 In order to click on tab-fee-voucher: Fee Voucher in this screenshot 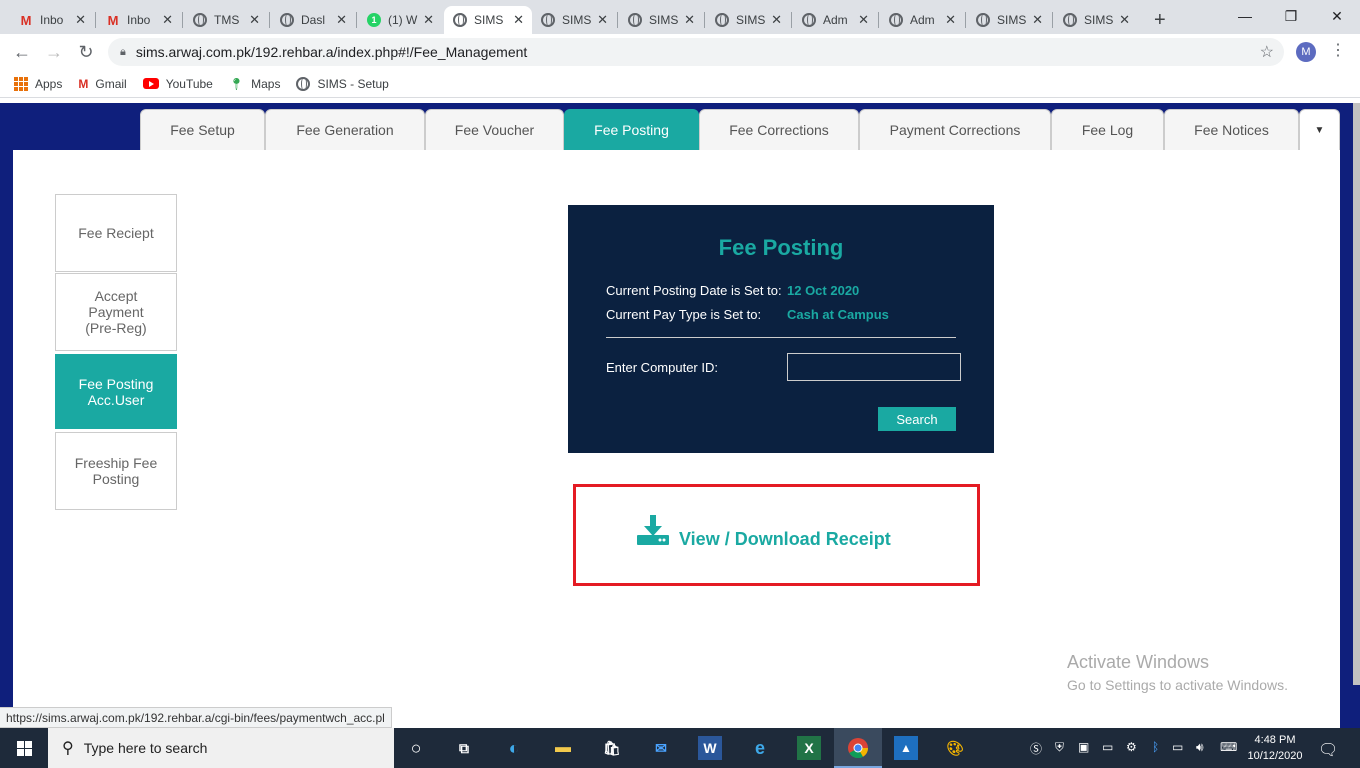, I will do `click(494, 129)`.